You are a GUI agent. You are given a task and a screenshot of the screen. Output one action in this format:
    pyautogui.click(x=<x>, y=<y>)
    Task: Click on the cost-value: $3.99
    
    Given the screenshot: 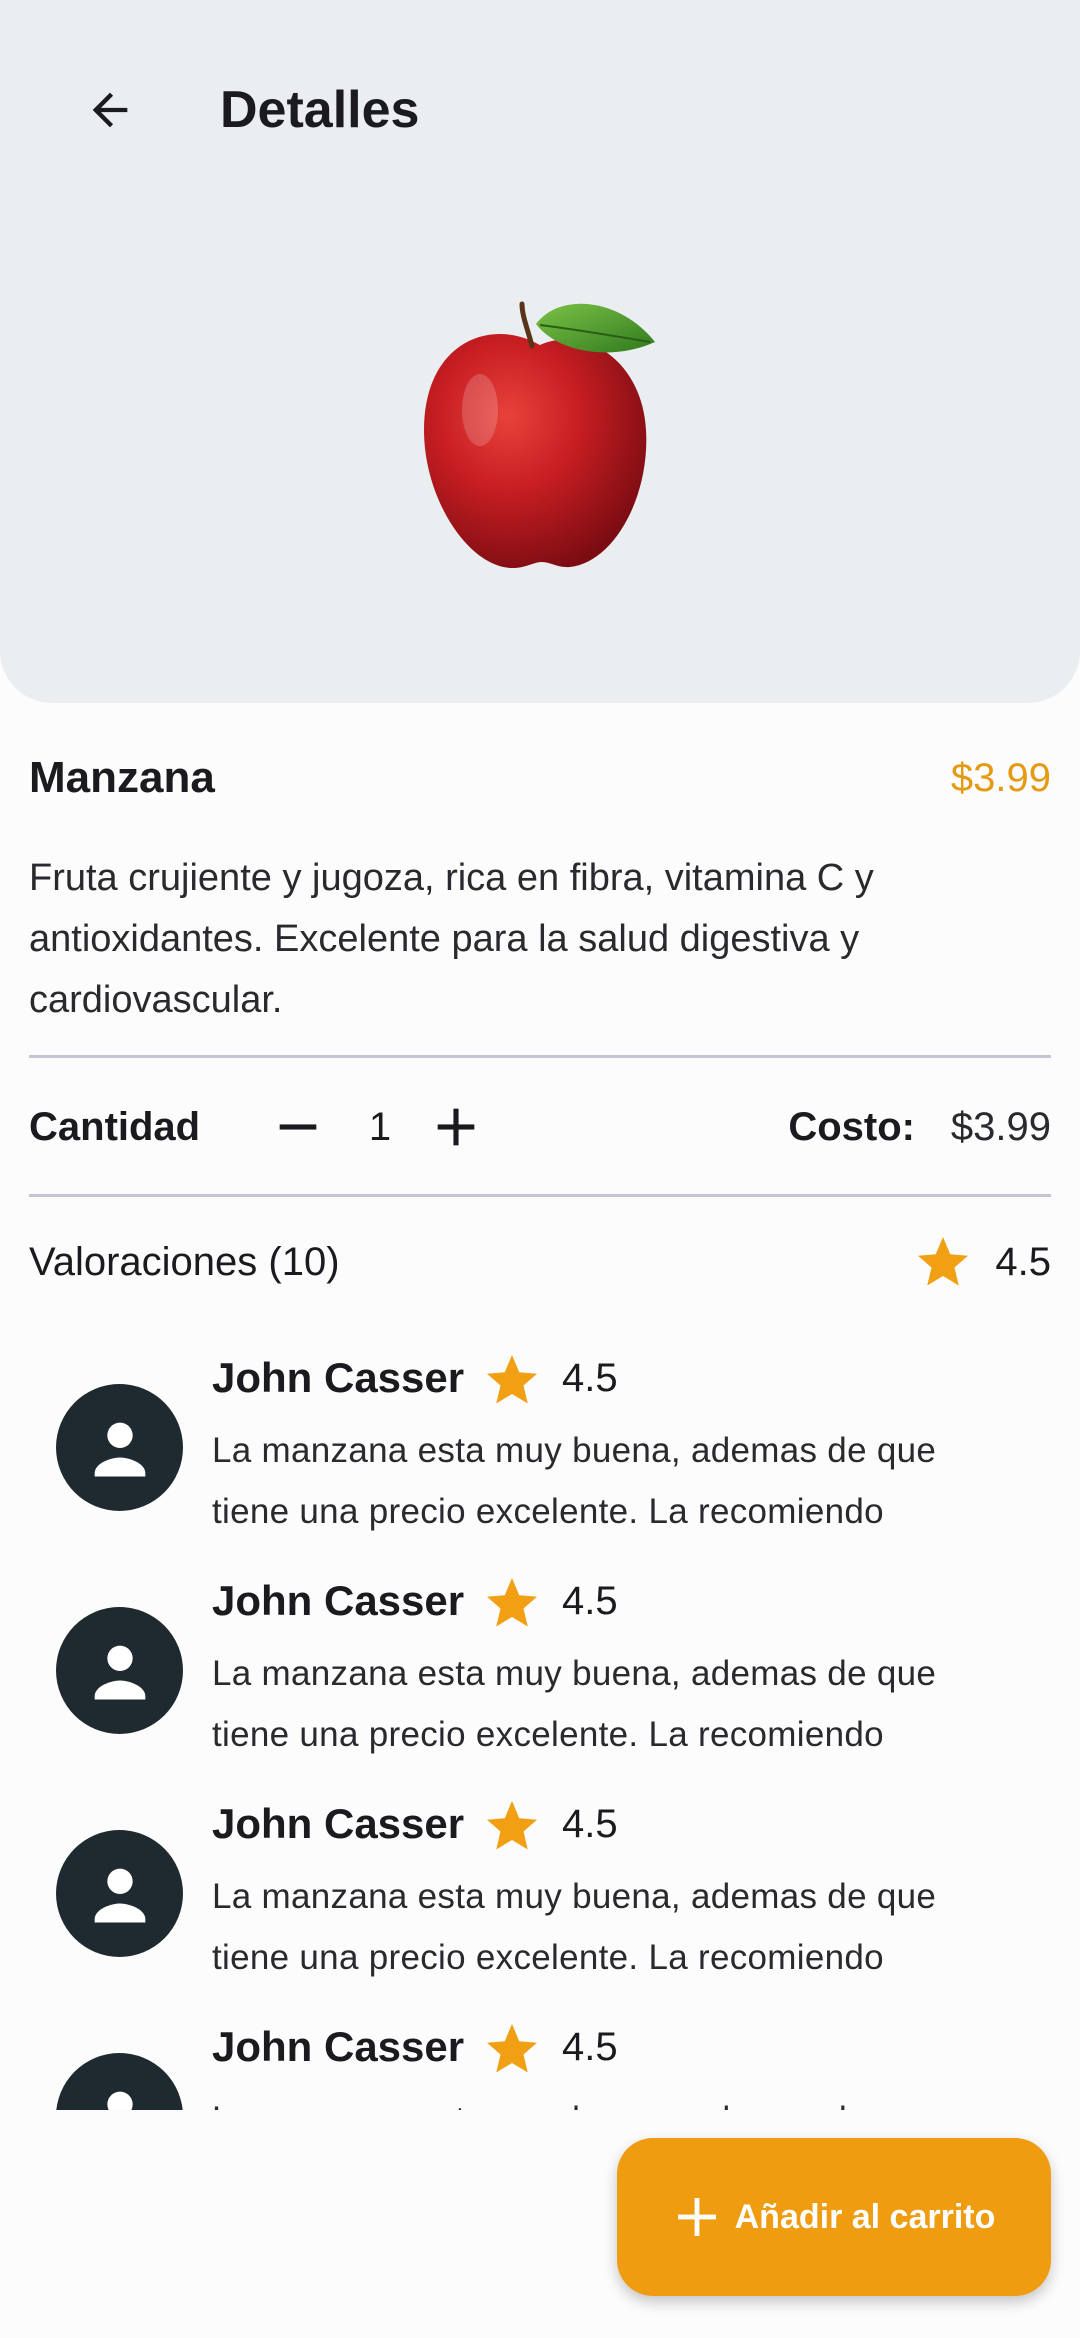 What is the action you would take?
    pyautogui.click(x=1000, y=1127)
    